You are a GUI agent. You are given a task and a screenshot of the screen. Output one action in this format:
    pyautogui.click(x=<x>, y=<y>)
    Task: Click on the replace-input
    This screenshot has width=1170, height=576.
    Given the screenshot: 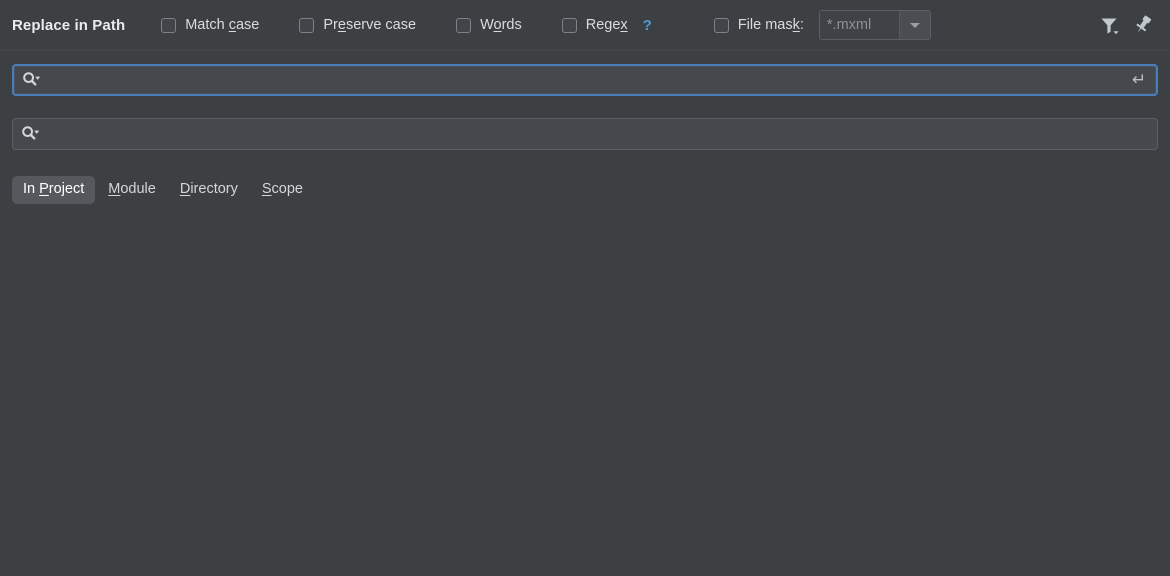 What is the action you would take?
    pyautogui.click(x=602, y=134)
    